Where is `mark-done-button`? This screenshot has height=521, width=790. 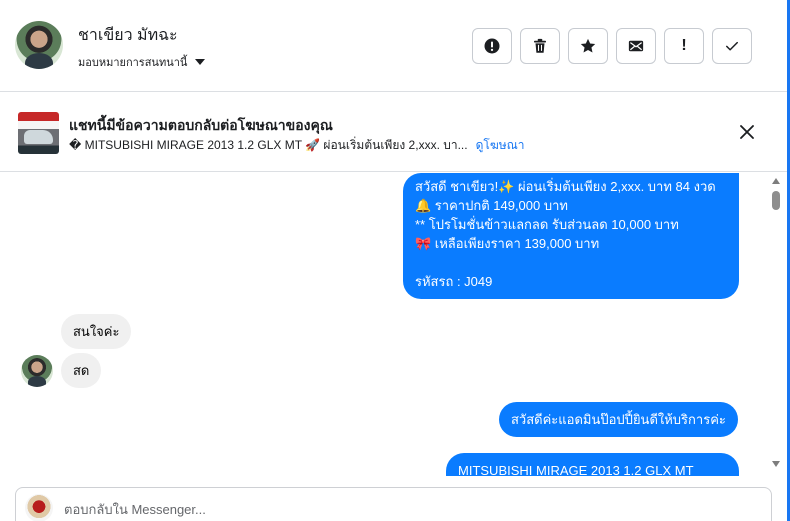 mark-done-button is located at coordinates (732, 46).